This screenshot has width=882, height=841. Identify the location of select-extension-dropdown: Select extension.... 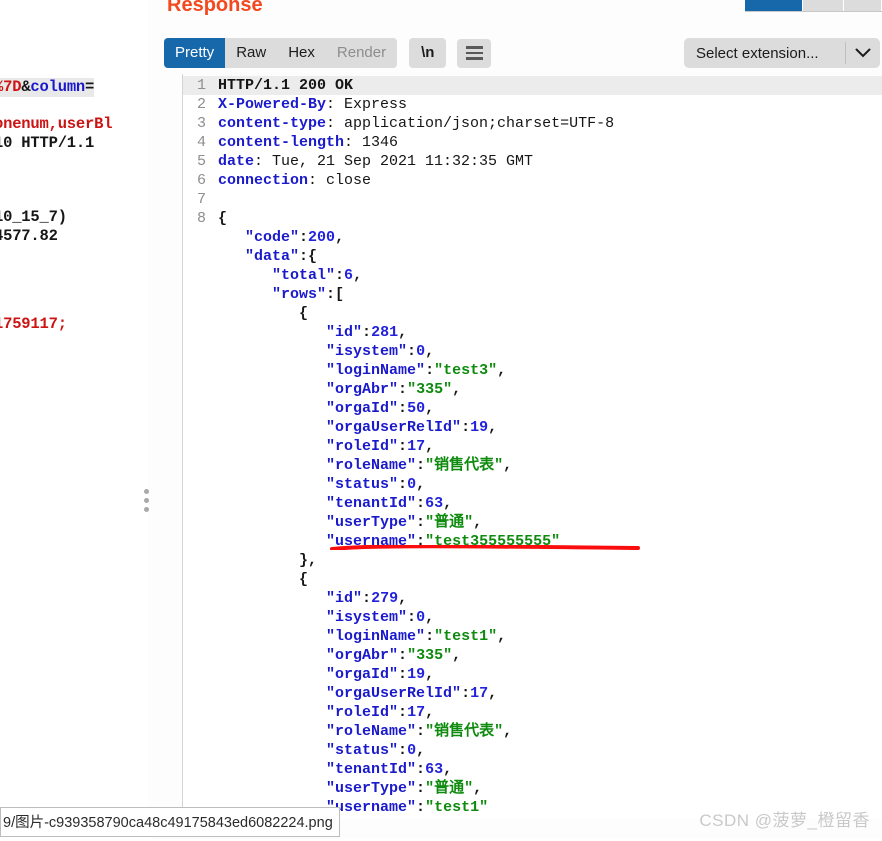
(782, 53).